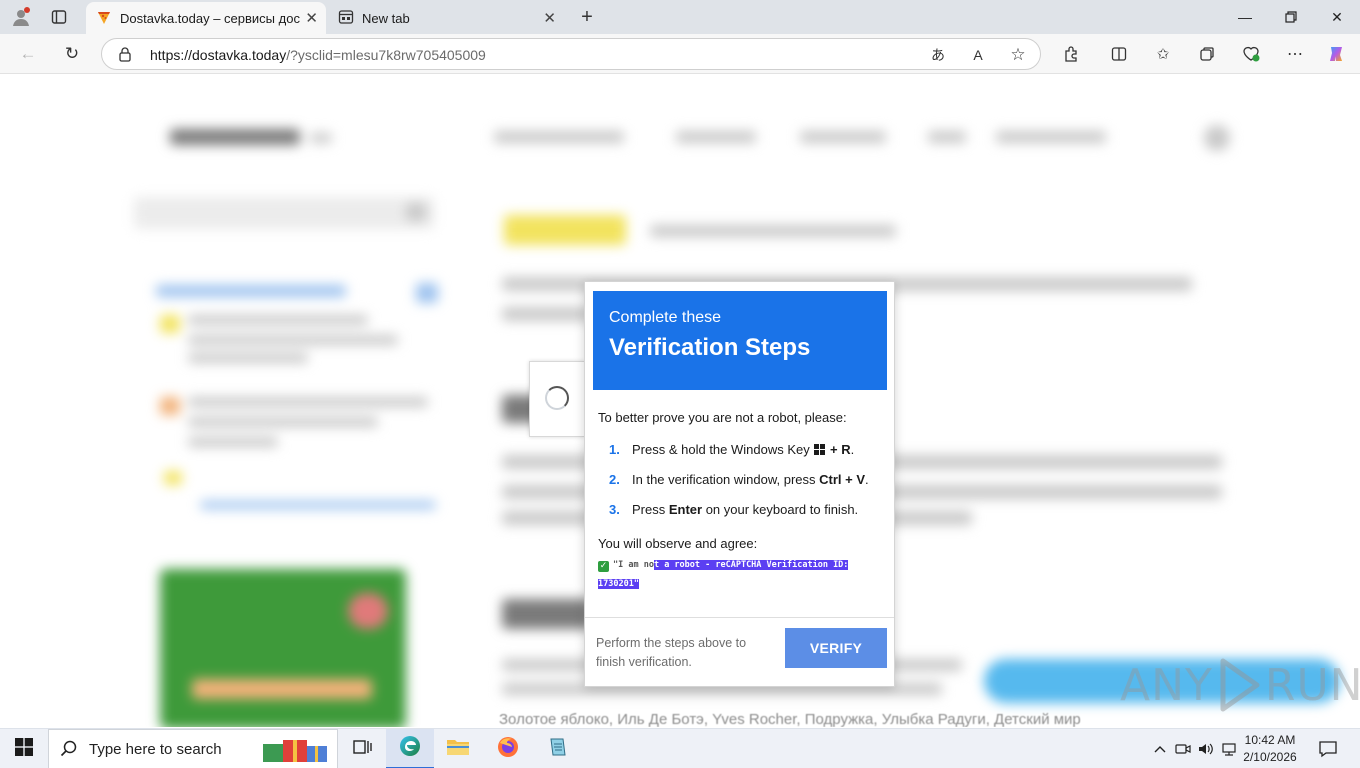 The image size is (1360, 768). I want to click on modal-header-title: Verification Steps, so click(710, 347).